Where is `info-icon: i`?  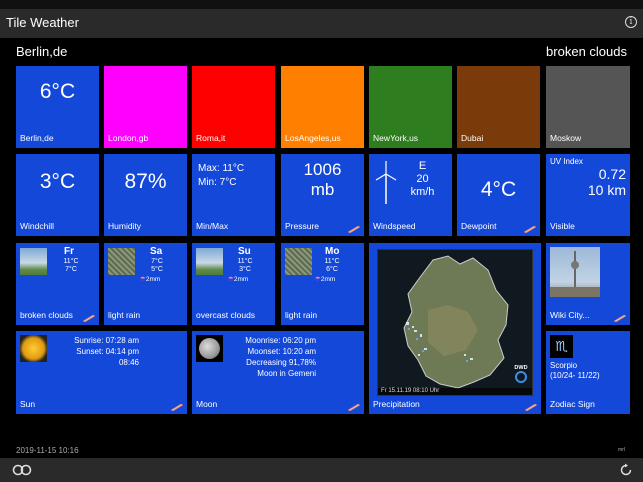
info-icon: i is located at coordinates (631, 22).